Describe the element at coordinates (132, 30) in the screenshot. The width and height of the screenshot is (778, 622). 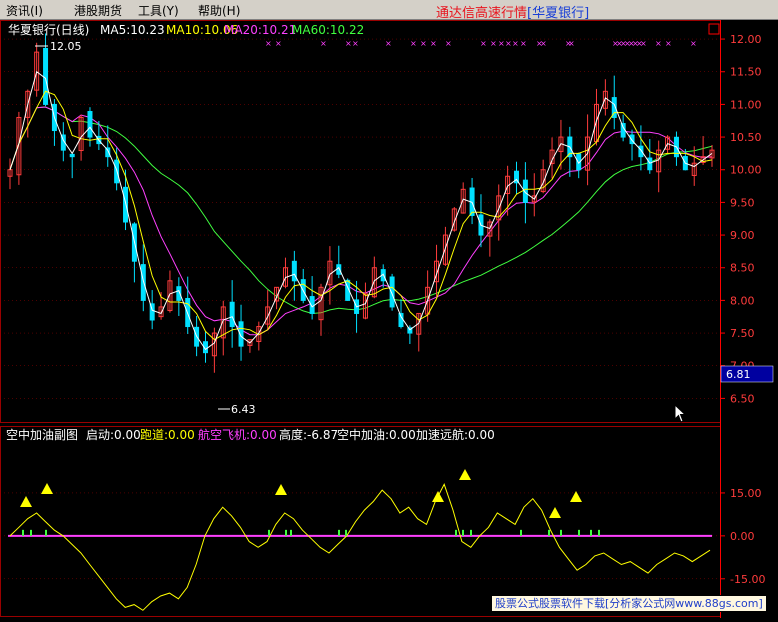
I see `ma5-legend: MA5:10.23` at that location.